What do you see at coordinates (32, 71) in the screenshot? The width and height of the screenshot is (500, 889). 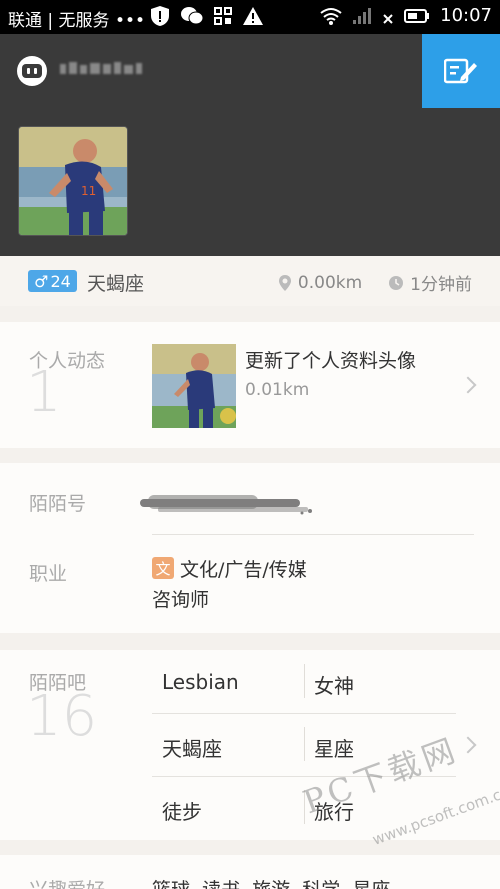 I see `momo-logo-icon` at bounding box center [32, 71].